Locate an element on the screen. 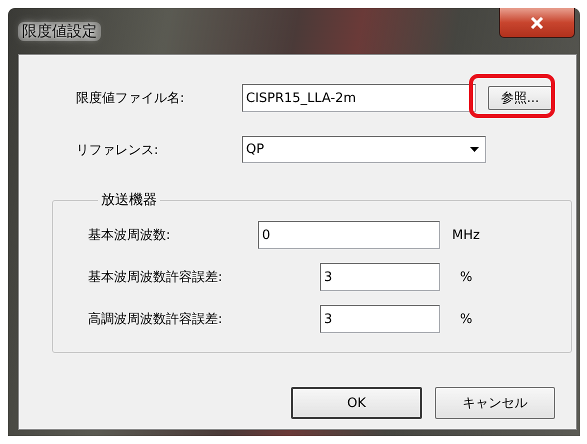 The height and width of the screenshot is (444, 587). field-label: 基本波周波数許容誤差: is located at coordinates (156, 277).